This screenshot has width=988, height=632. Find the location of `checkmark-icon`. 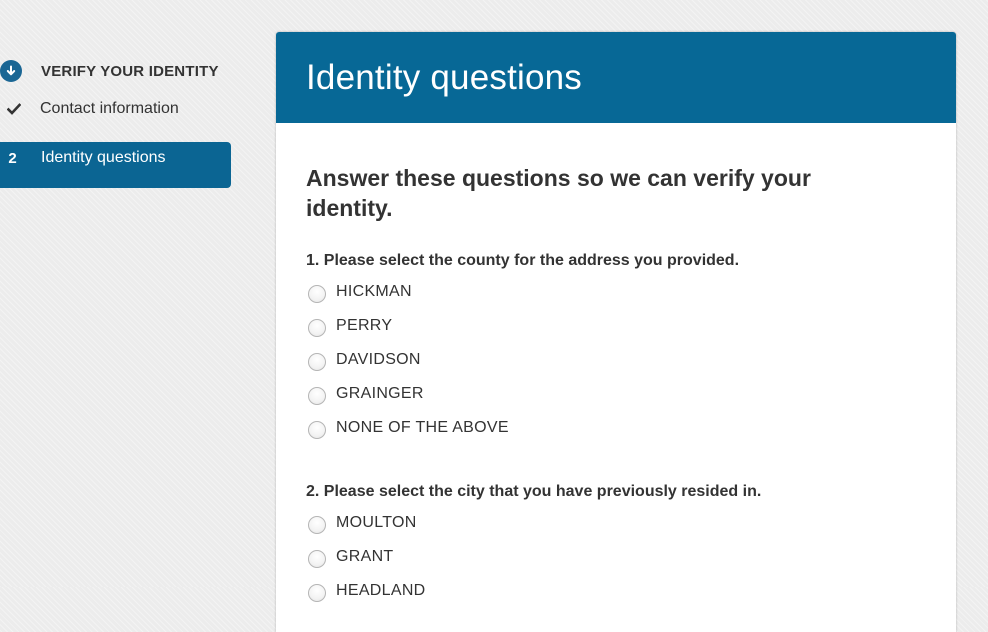

checkmark-icon is located at coordinates (14, 109).